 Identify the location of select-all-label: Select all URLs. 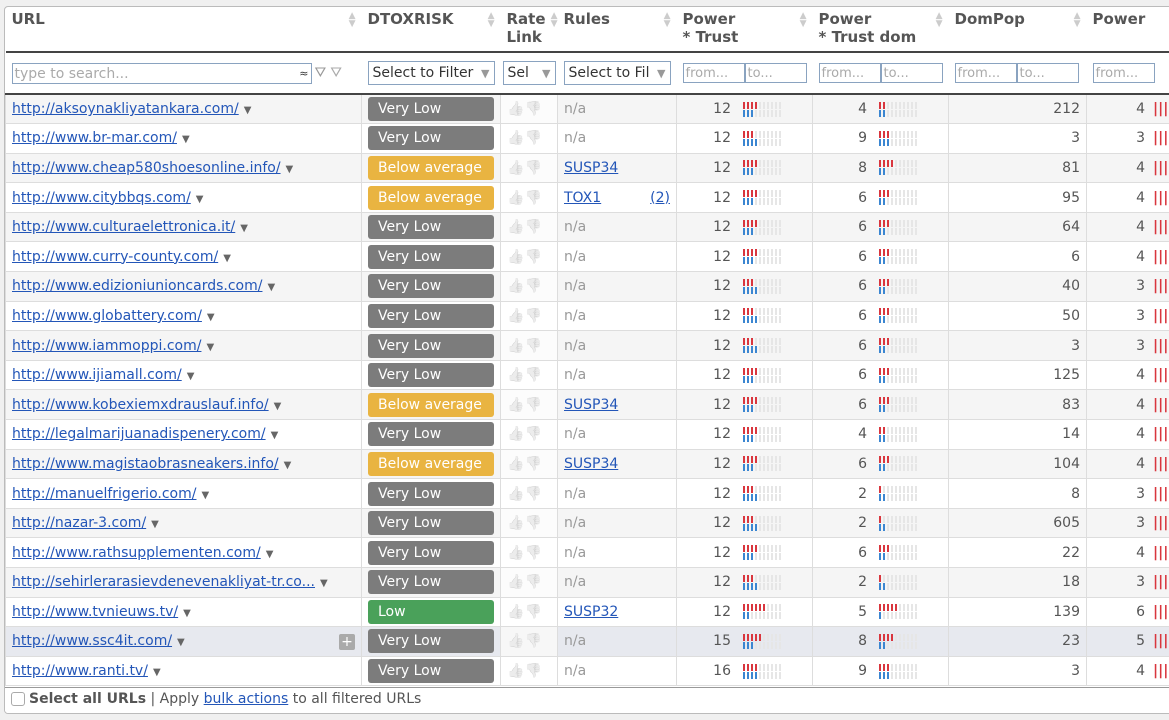
(87, 699).